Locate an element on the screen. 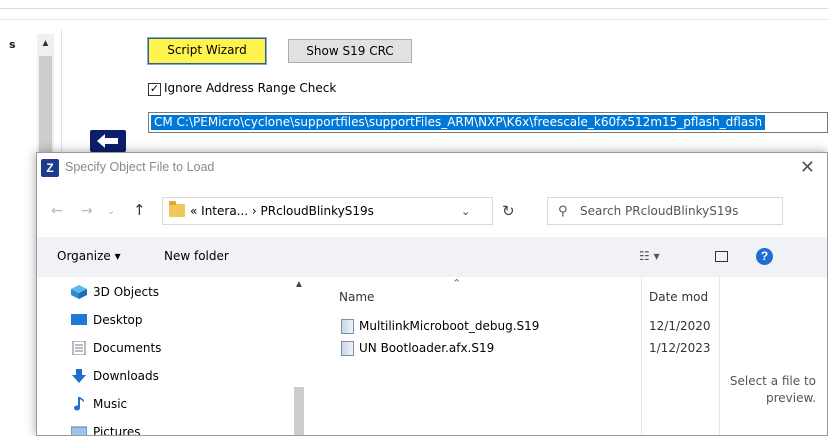  tree-item-label: Downloads is located at coordinates (126, 376).